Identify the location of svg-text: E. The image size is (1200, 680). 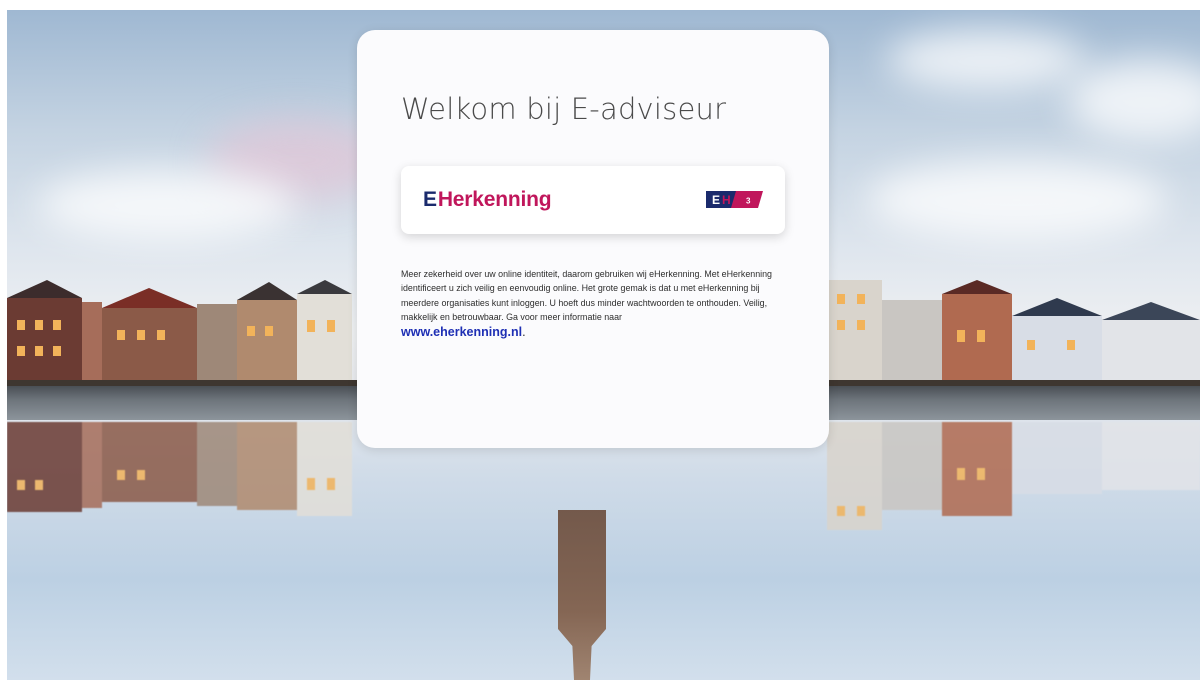
(716, 200).